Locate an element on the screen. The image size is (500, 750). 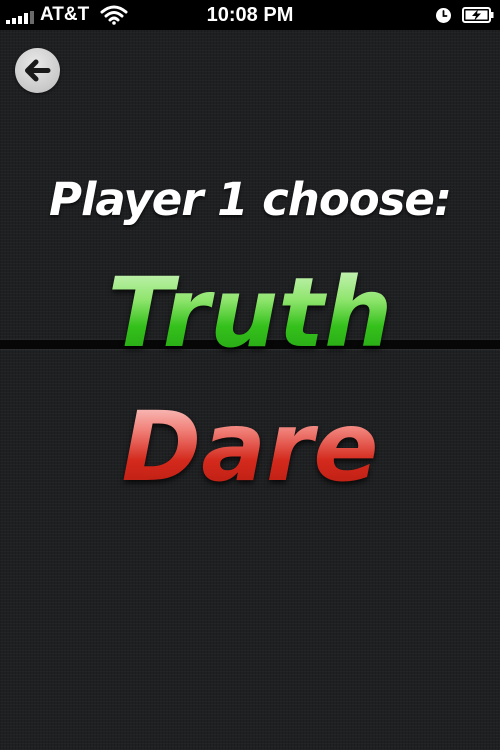
status-time: 10:08 PM is located at coordinates (250, 15).